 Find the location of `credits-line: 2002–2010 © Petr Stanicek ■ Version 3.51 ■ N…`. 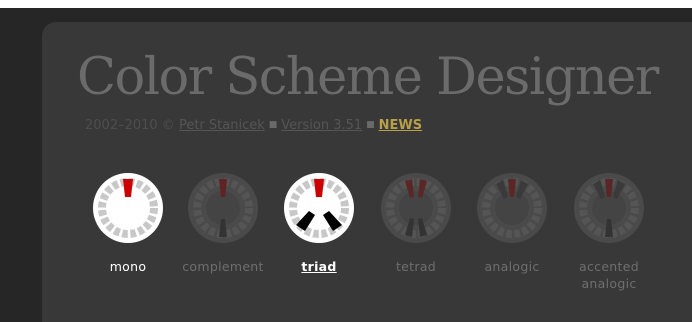

credits-line: 2002–2010 © Petr Stanicek ■ Version 3.51 ■ N… is located at coordinates (253, 125).